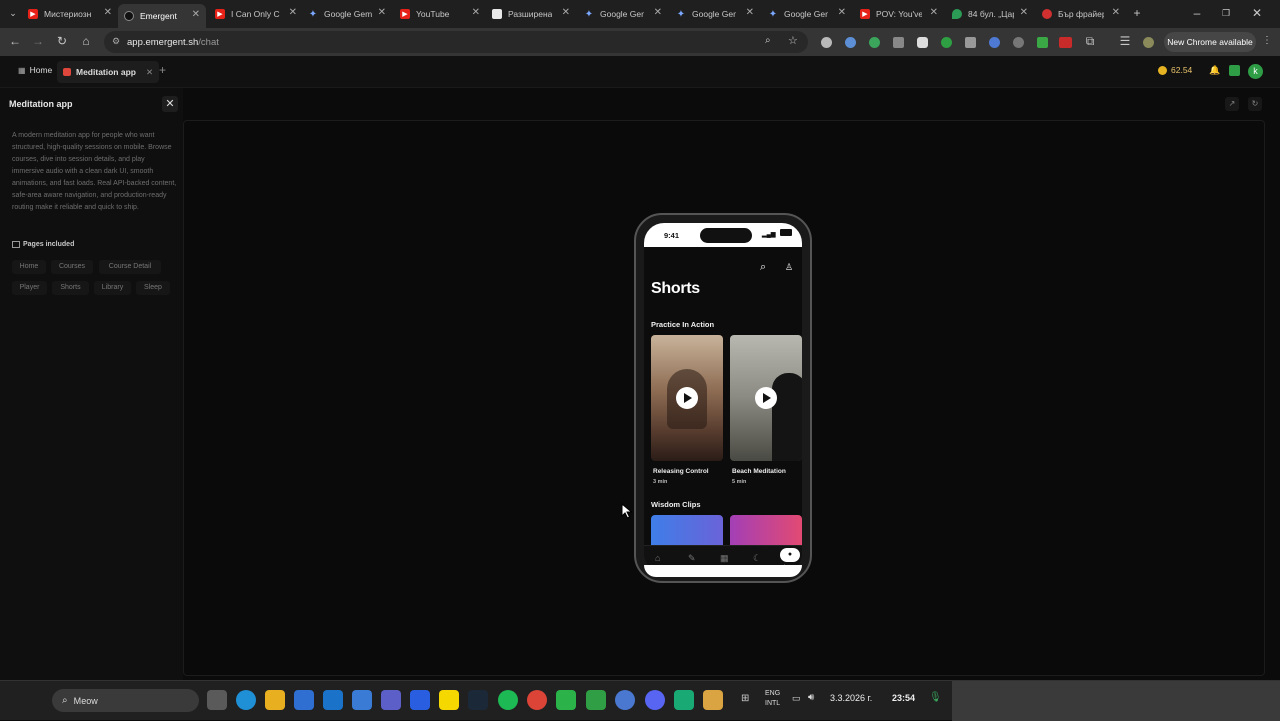 This screenshot has height=721, width=1280. What do you see at coordinates (808, 14) in the screenshot?
I see `browser-tab-9: ✦ Google Gem ✕` at bounding box center [808, 14].